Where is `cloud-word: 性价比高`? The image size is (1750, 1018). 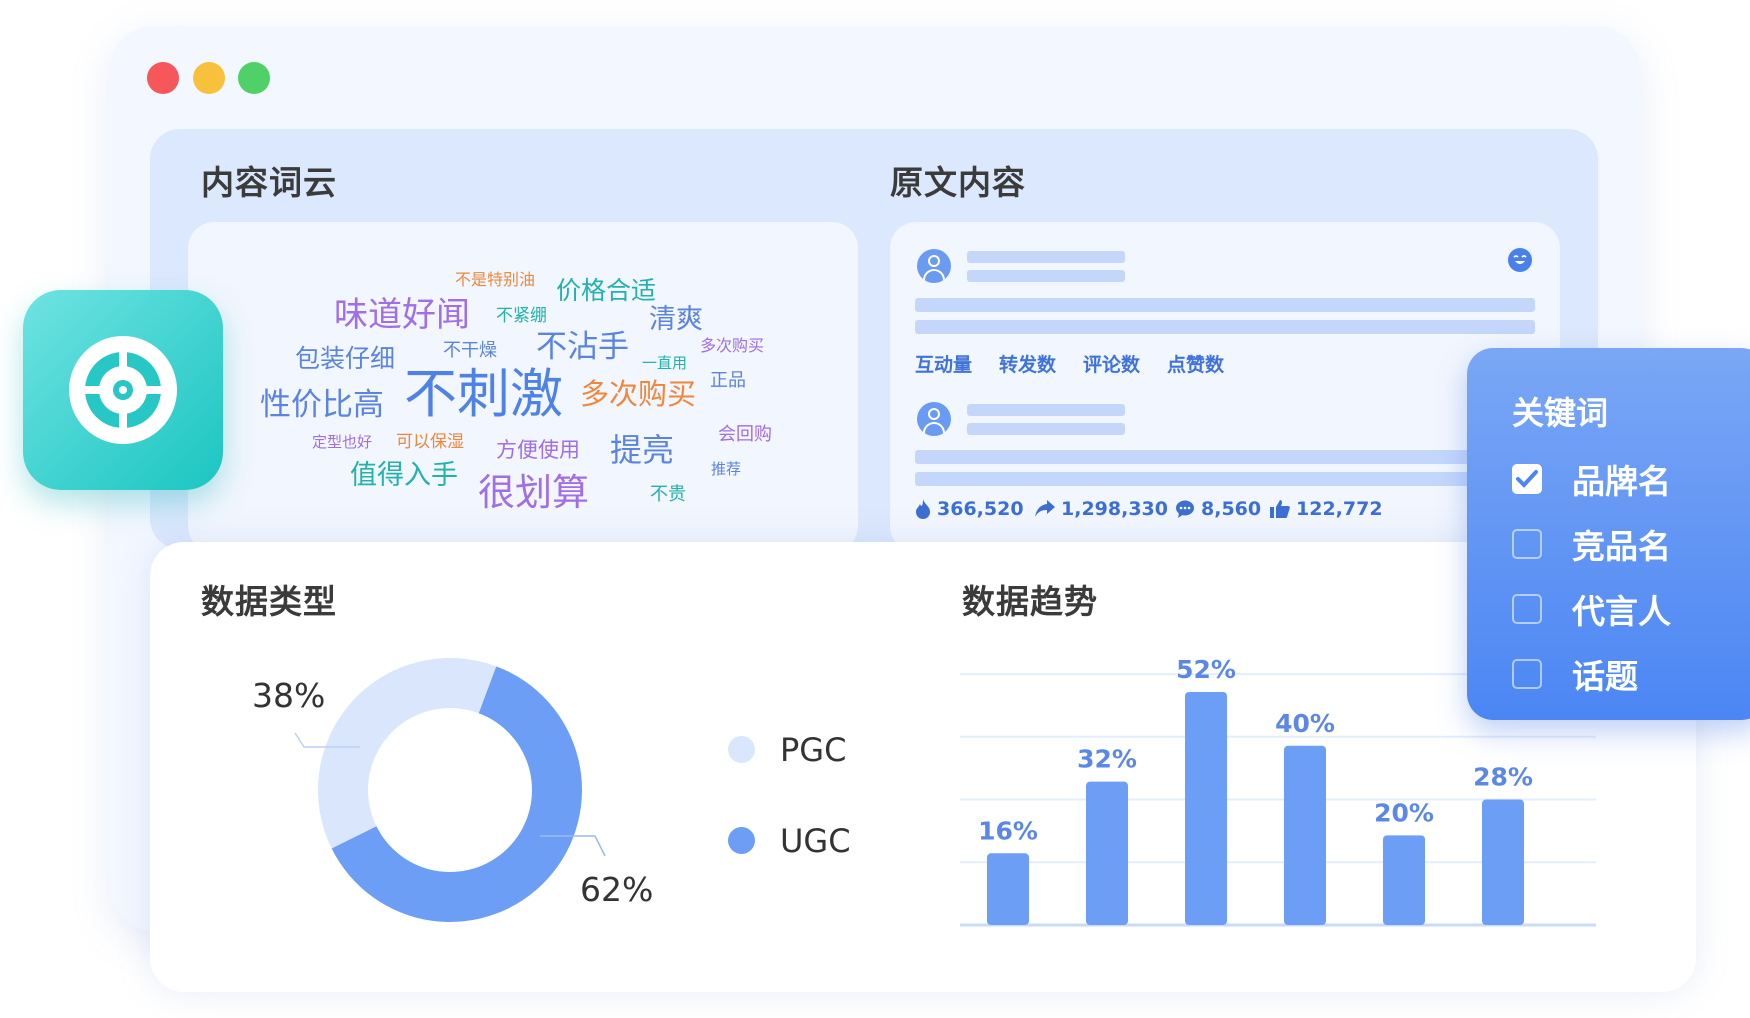 cloud-word: 性价比高 is located at coordinates (322, 405).